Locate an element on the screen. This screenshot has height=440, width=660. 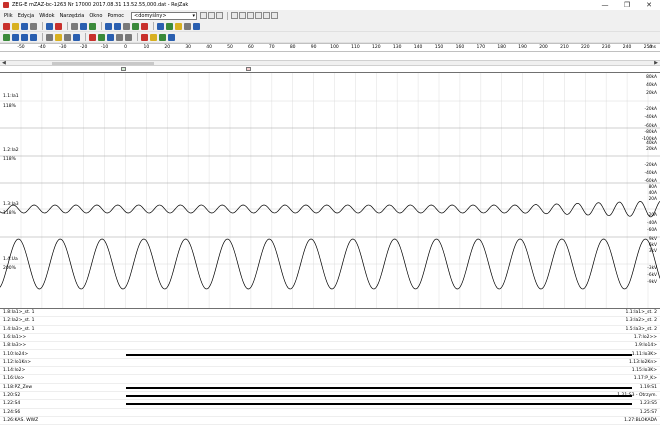
minimize-button: — is located at coordinates (605, 5).